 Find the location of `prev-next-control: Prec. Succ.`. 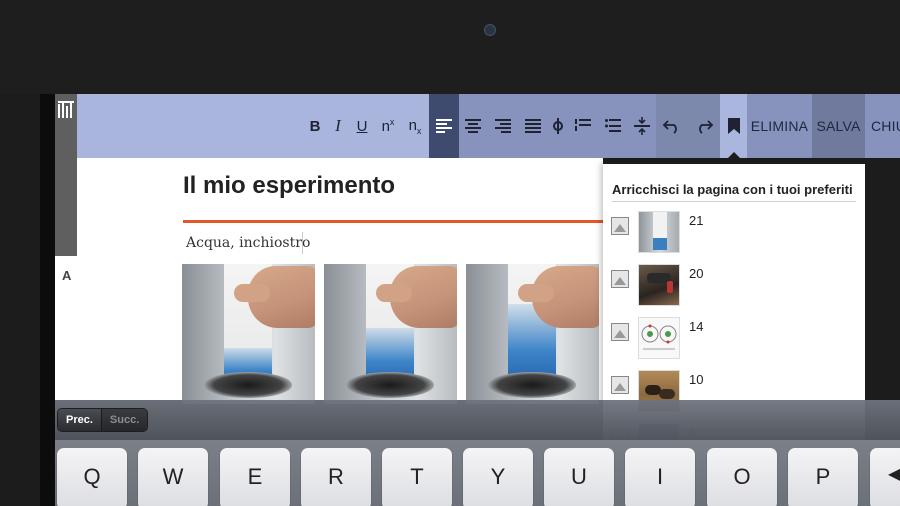

prev-next-control: Prec. Succ. is located at coordinates (103, 420).